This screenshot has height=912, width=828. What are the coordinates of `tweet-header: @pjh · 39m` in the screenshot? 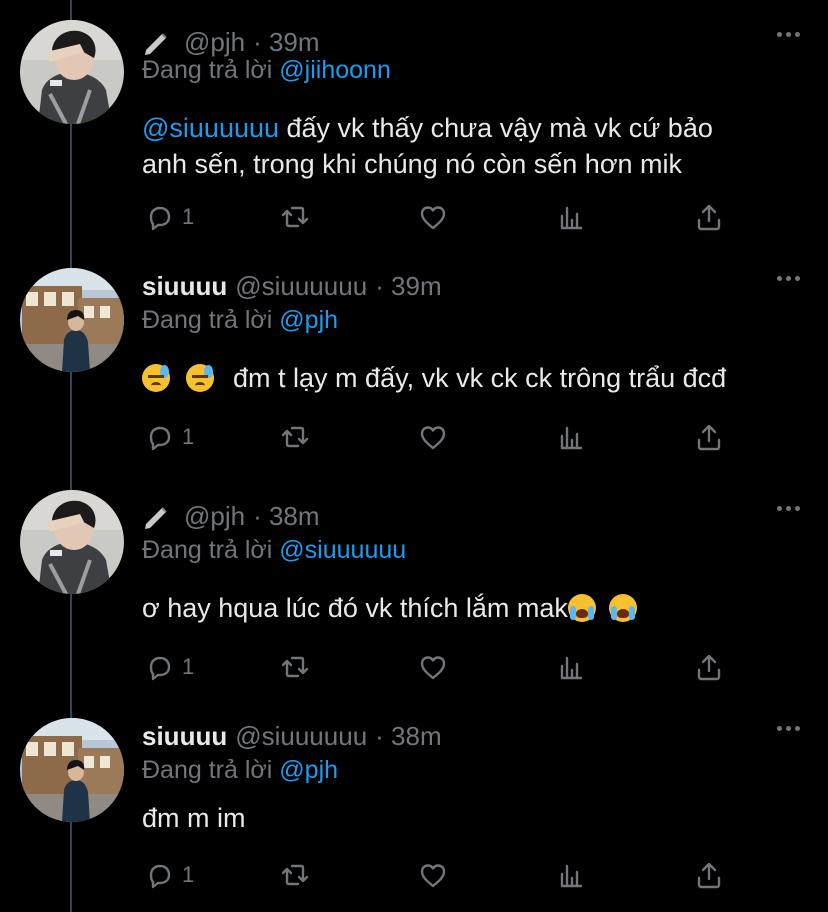 It's located at (231, 42).